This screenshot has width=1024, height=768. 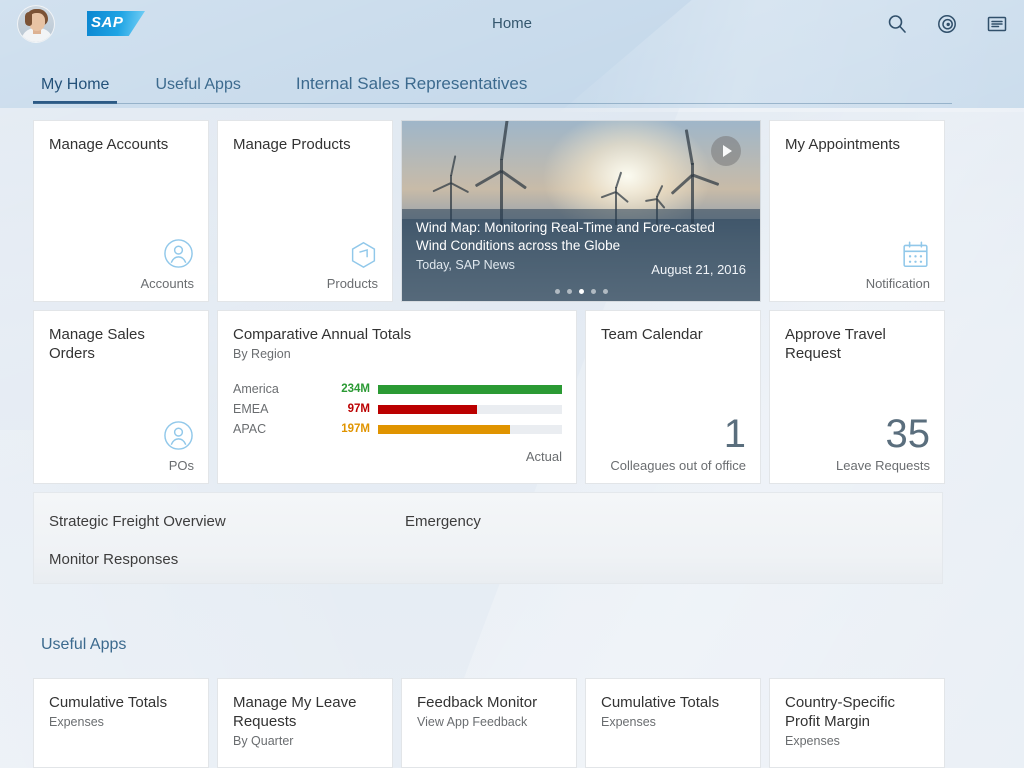 What do you see at coordinates (251, 409) in the screenshot?
I see `chart-category-label: EMEA` at bounding box center [251, 409].